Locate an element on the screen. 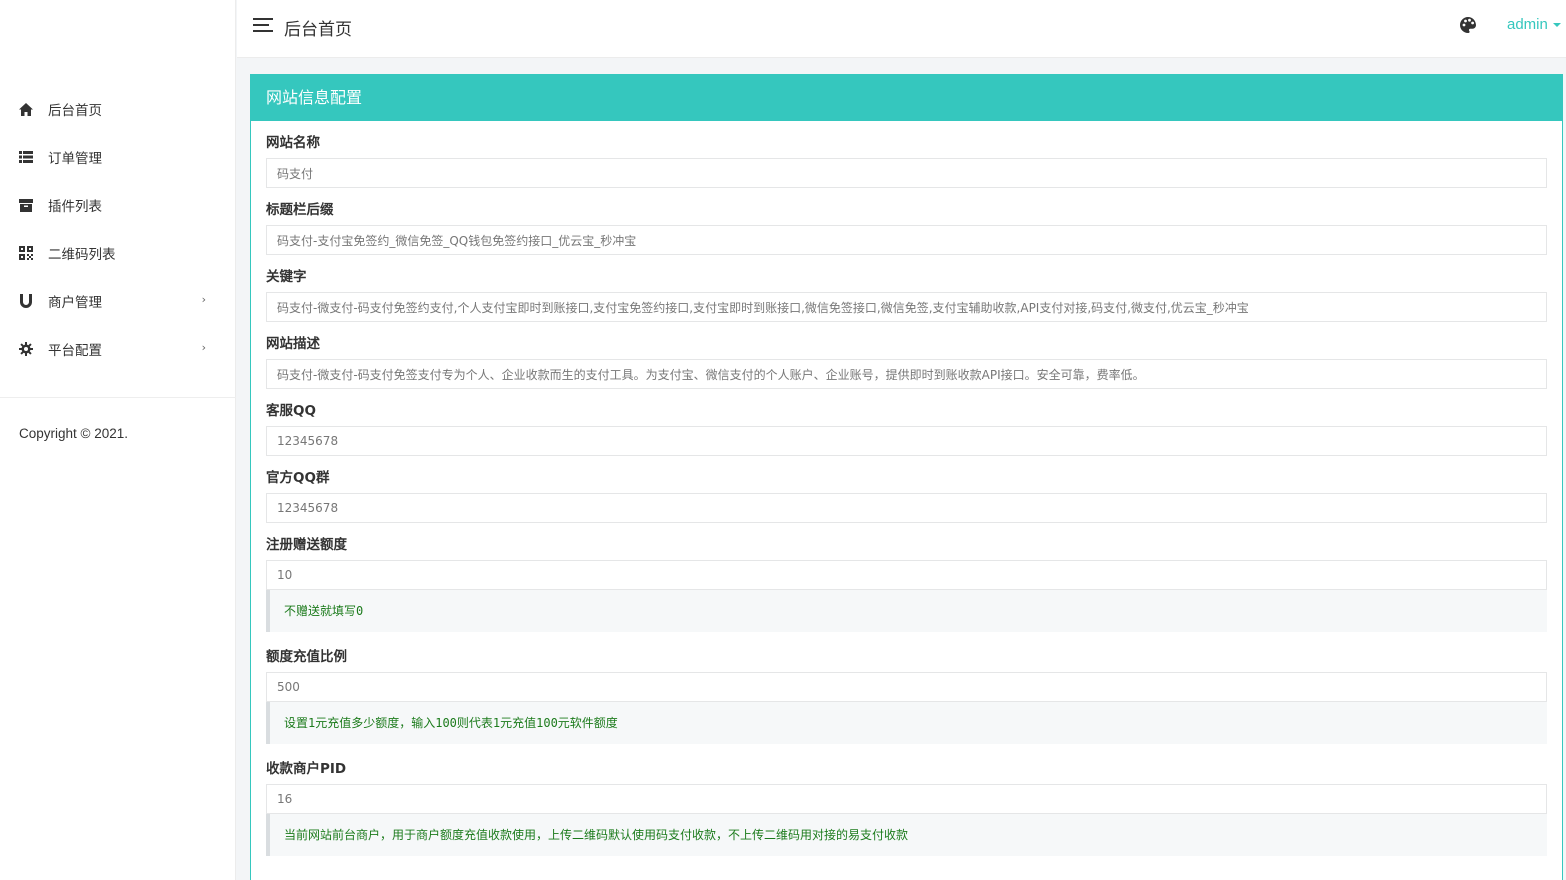  sidebar-item-label: 后台首页 is located at coordinates (75, 111).